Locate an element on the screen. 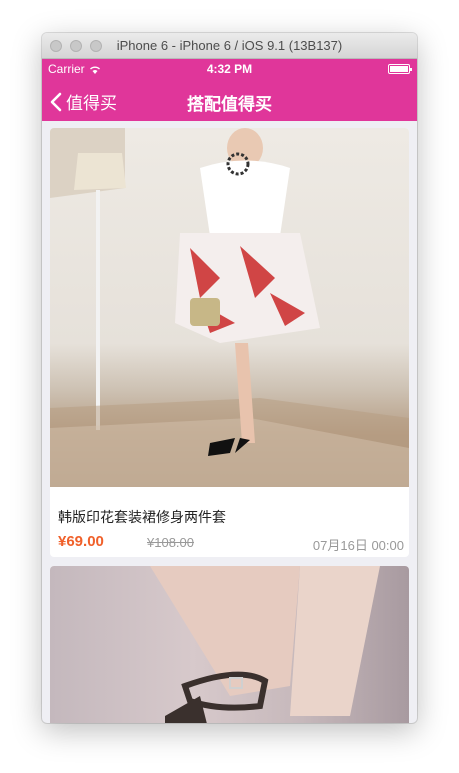 The height and width of the screenshot is (773, 459). shoe-photo-illustration is located at coordinates (265, 644).